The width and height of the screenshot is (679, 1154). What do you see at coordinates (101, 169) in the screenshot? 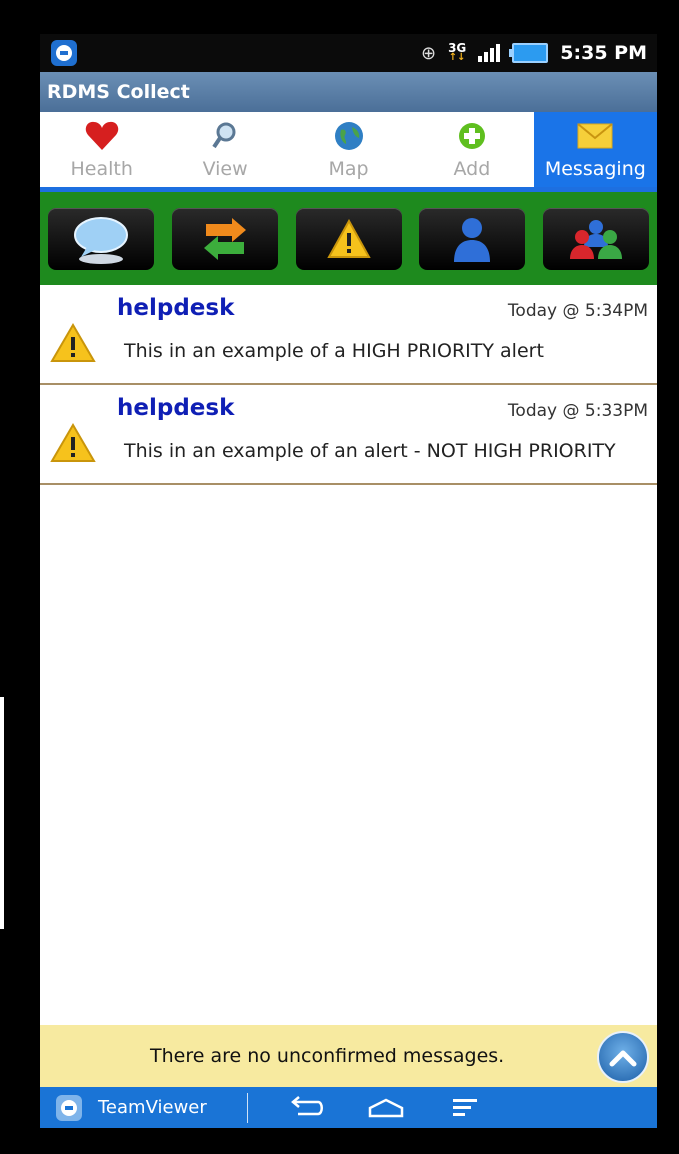
I see `tab-label: Health` at bounding box center [101, 169].